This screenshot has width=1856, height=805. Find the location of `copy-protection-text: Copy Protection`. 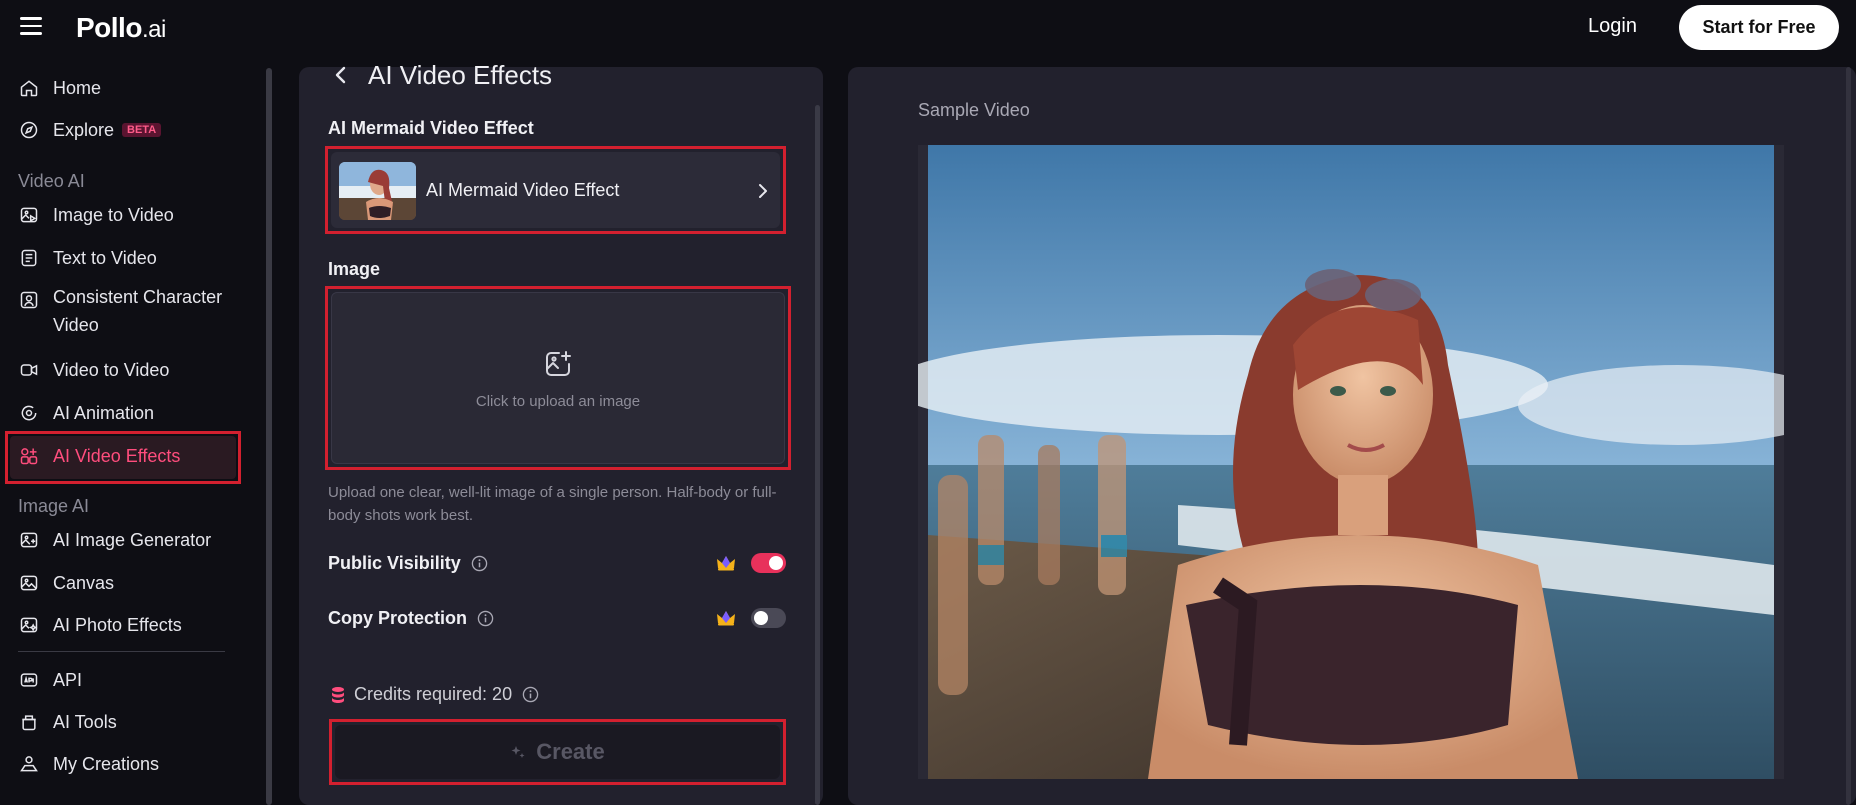

copy-protection-text: Copy Protection is located at coordinates (398, 618).